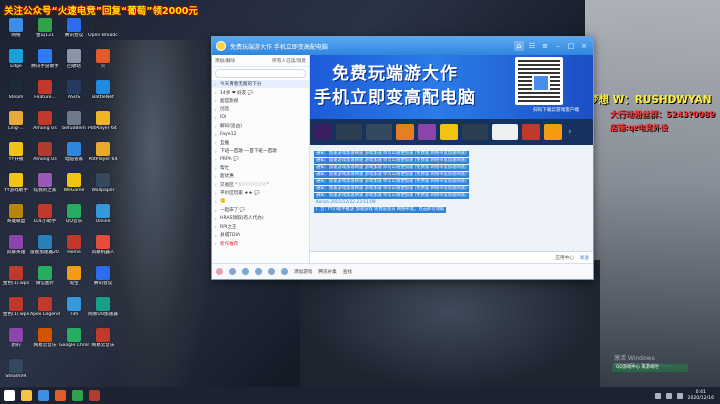  I want to click on desktop-icon: LOL小助手, so click(45, 219).